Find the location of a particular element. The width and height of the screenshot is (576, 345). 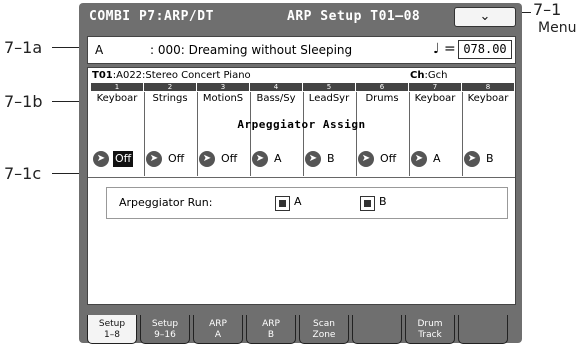

tab-label-line2: Zone is located at coordinates (324, 335).